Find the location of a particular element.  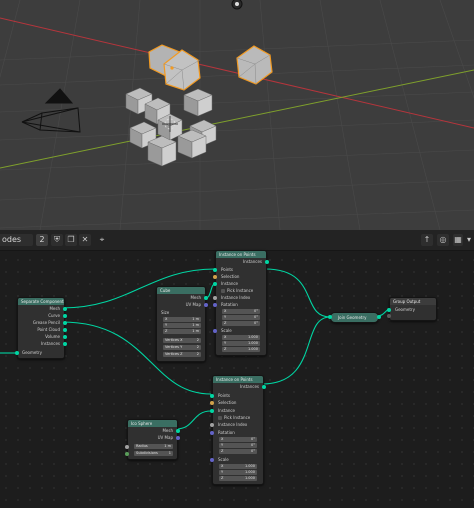

curve-output-socket is located at coordinates (65, 316).